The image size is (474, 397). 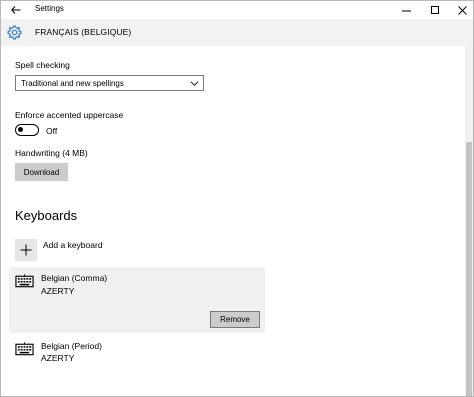 I want to click on enforce-accented-toggle, so click(x=27, y=130).